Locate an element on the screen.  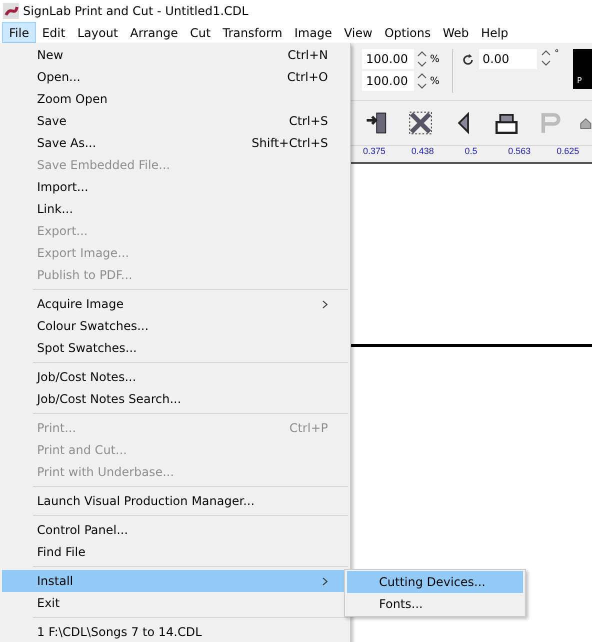
window-title: SignLab Print and Cut - Untitled1.CDL is located at coordinates (135, 11).